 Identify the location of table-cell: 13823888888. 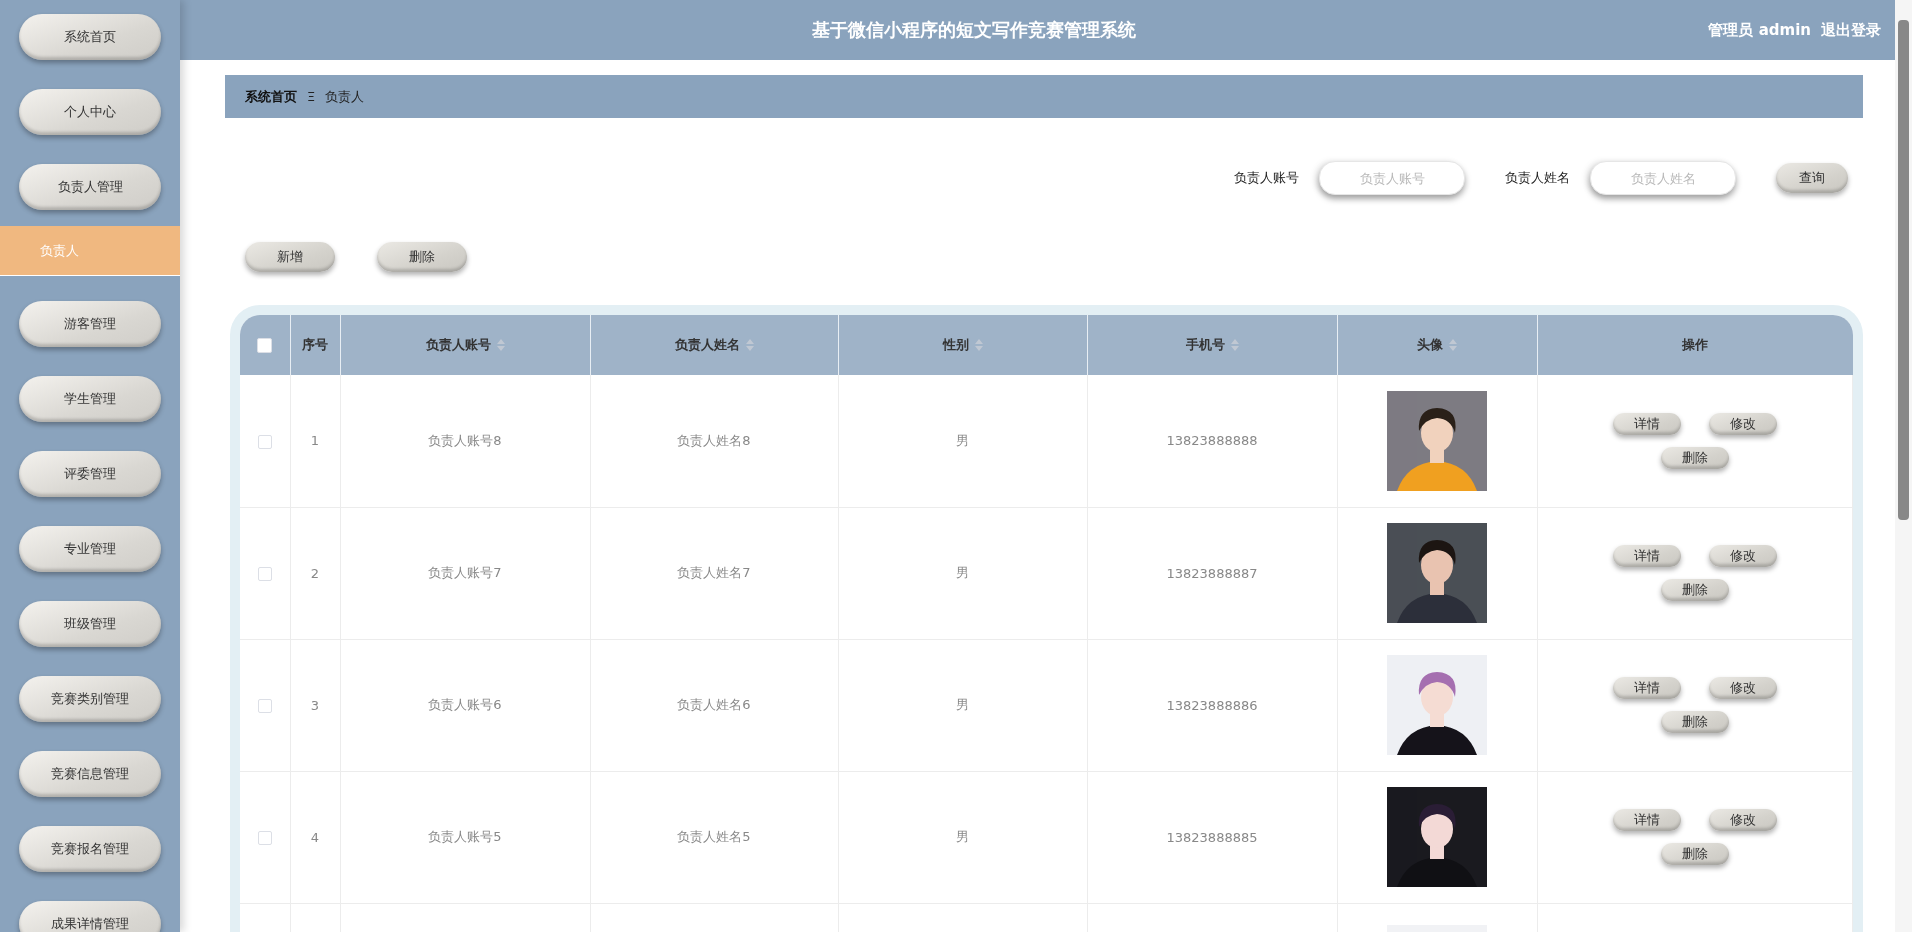
(1212, 441).